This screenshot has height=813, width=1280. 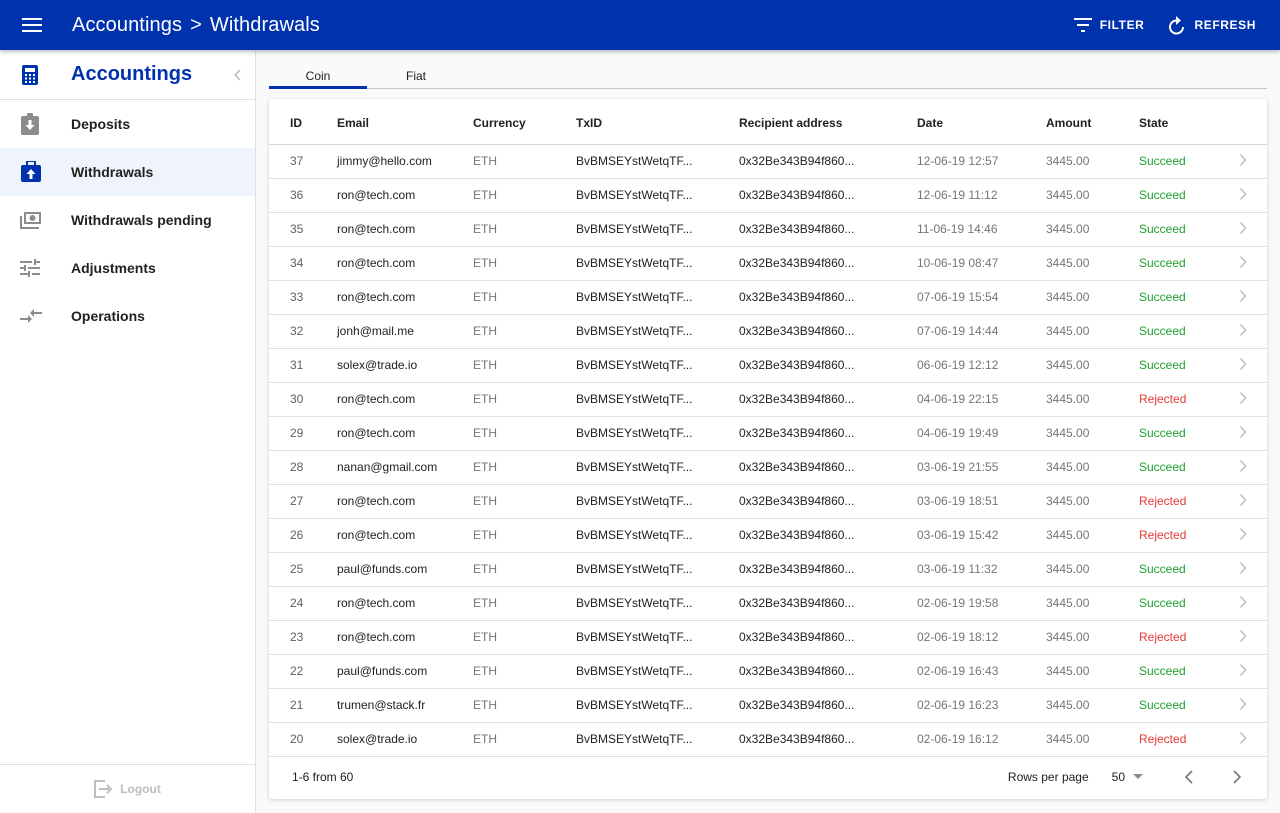 I want to click on sidebar-item-withdrawals-pending: Withdrawals pending, so click(x=127, y=220).